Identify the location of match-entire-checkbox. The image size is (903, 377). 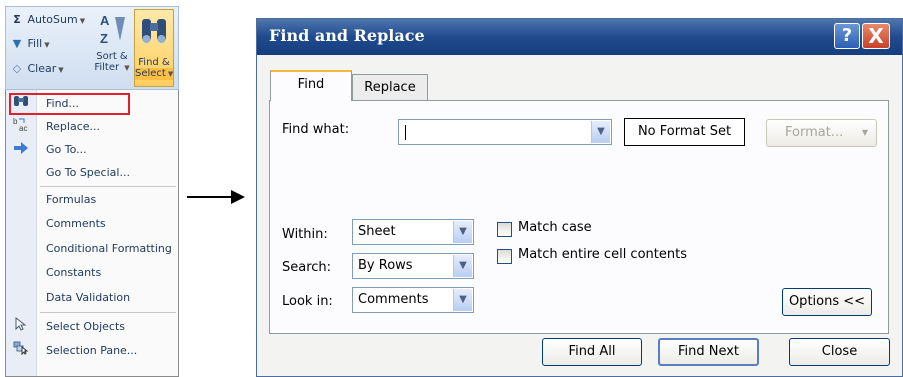
(504, 256).